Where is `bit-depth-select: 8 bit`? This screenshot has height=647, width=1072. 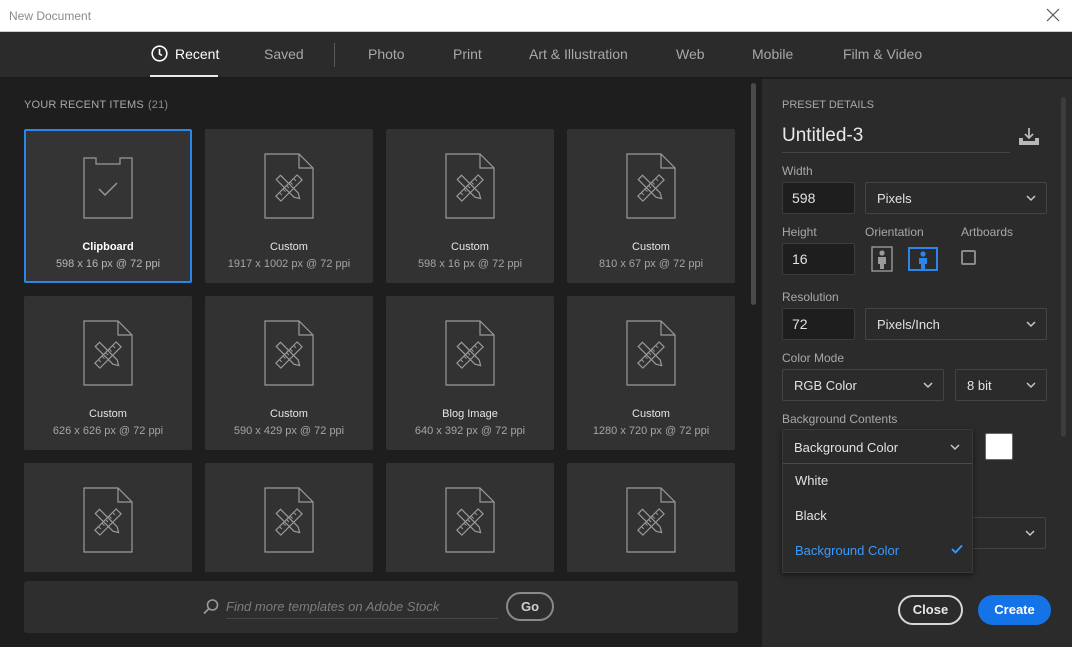 bit-depth-select: 8 bit is located at coordinates (1001, 385).